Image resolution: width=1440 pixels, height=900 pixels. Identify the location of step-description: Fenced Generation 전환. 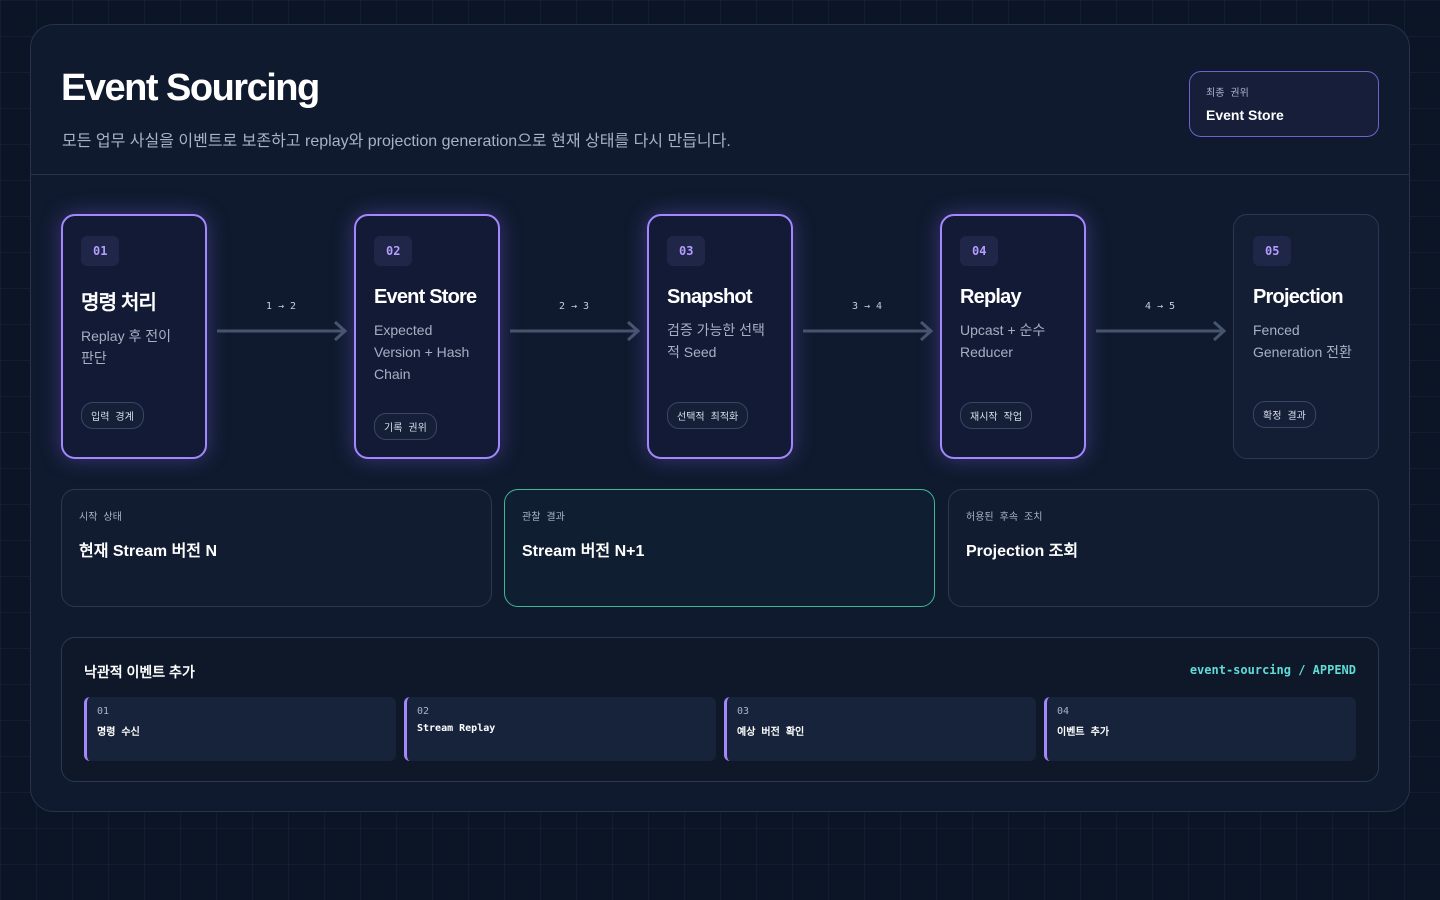
(1302, 341).